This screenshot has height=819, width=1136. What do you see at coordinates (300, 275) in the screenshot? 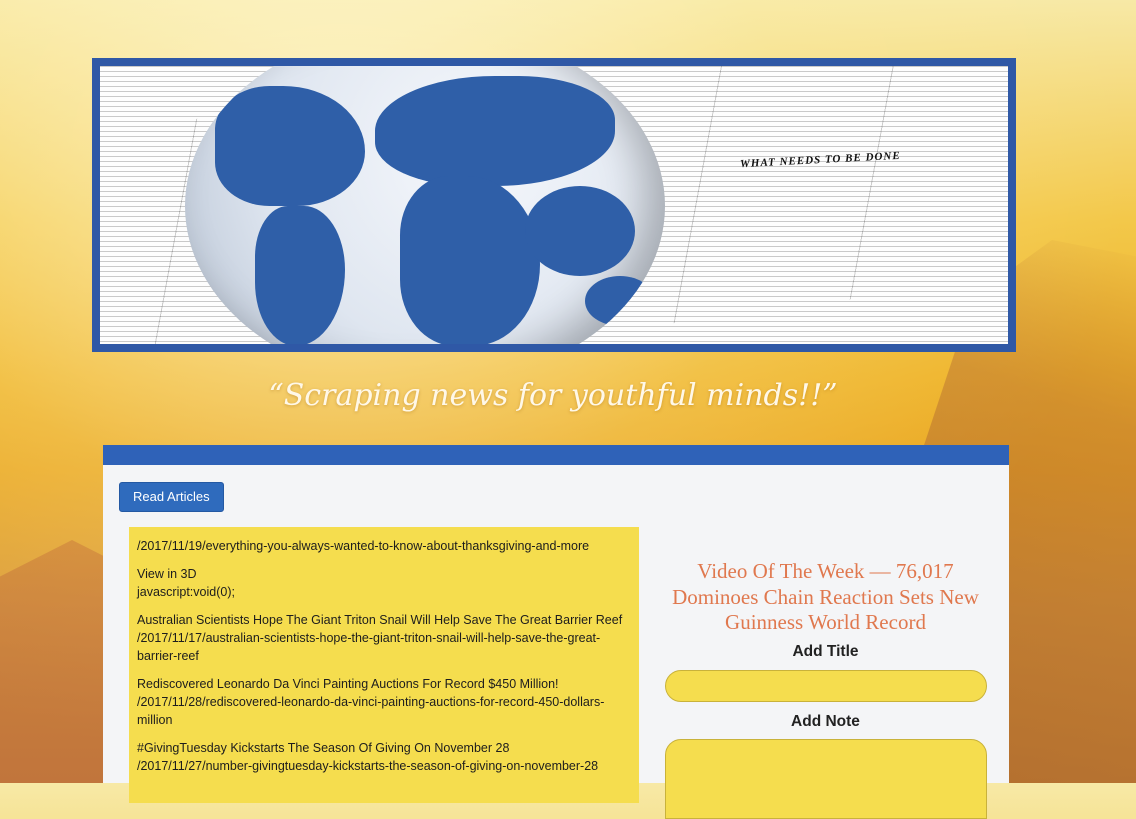
I see `continent-south-america` at bounding box center [300, 275].